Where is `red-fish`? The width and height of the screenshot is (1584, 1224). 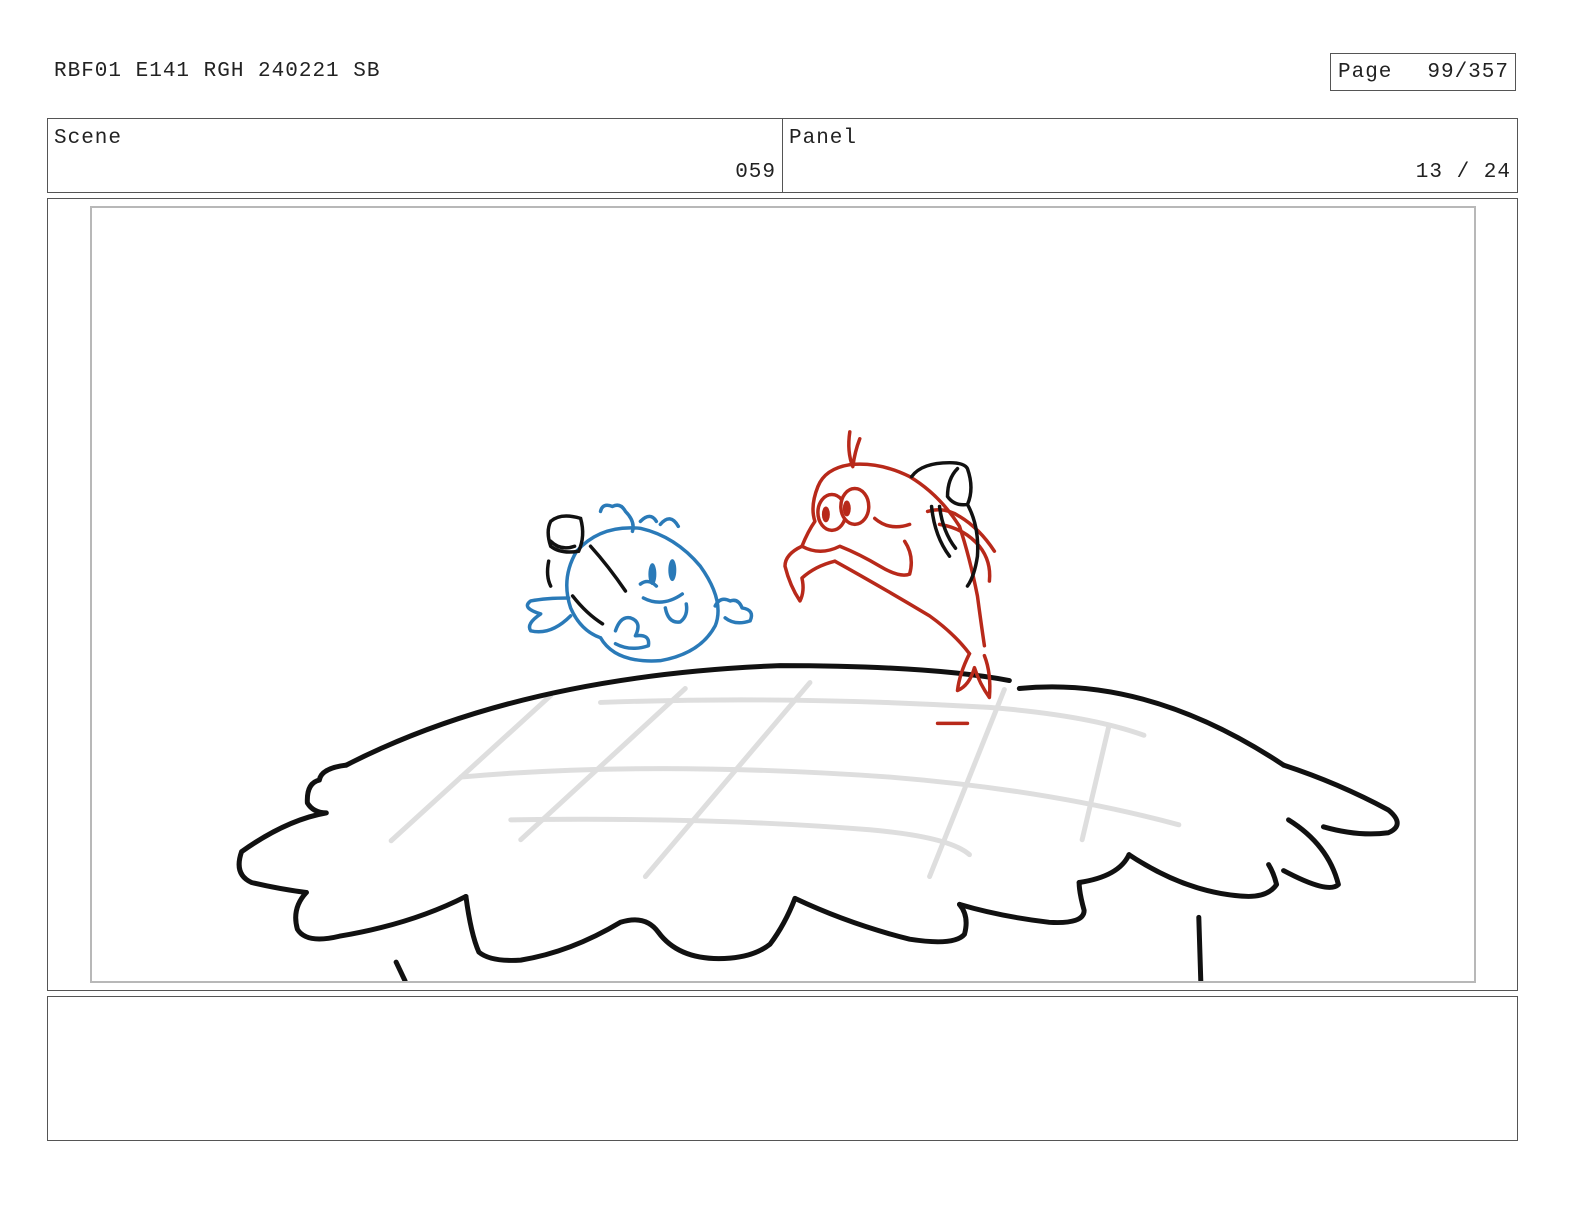
red-fish is located at coordinates (890, 578).